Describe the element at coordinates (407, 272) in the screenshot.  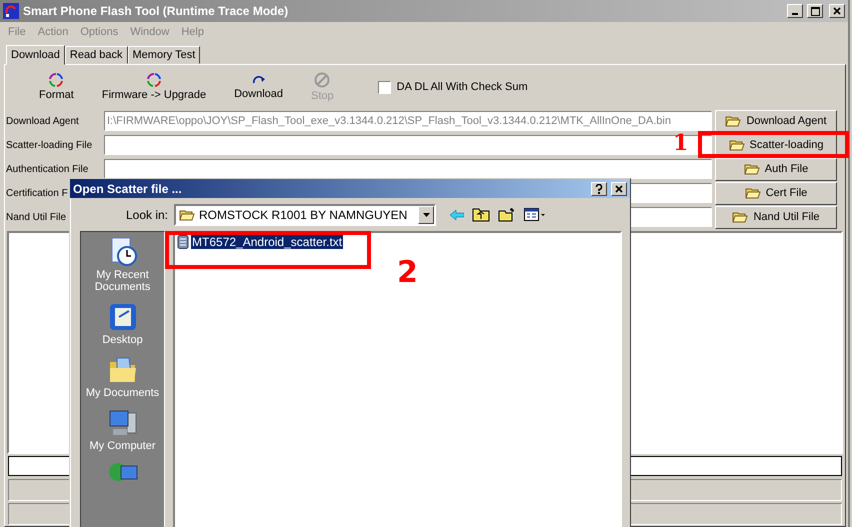
I see `step-number: 2` at that location.